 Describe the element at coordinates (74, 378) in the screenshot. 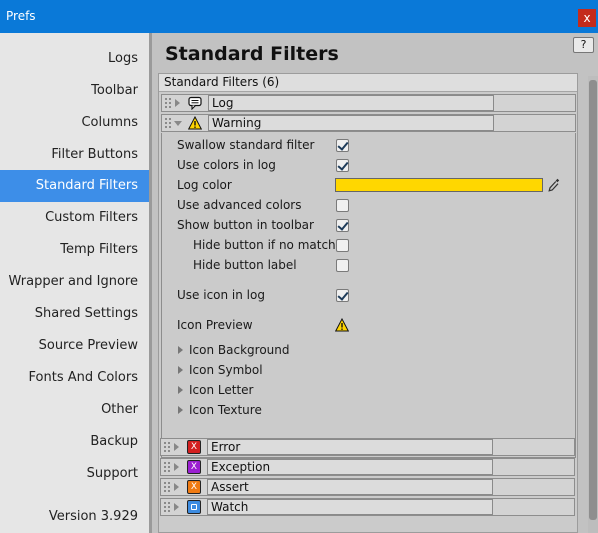

I see `sidebar-item-fonts-and-colors: Fonts And Colors` at that location.